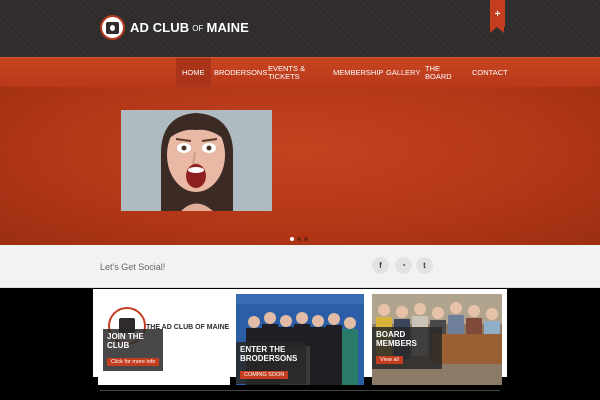 The width and height of the screenshot is (600, 400). What do you see at coordinates (396, 339) in the screenshot?
I see `board-title: BOARD MEMBERS` at bounding box center [396, 339].